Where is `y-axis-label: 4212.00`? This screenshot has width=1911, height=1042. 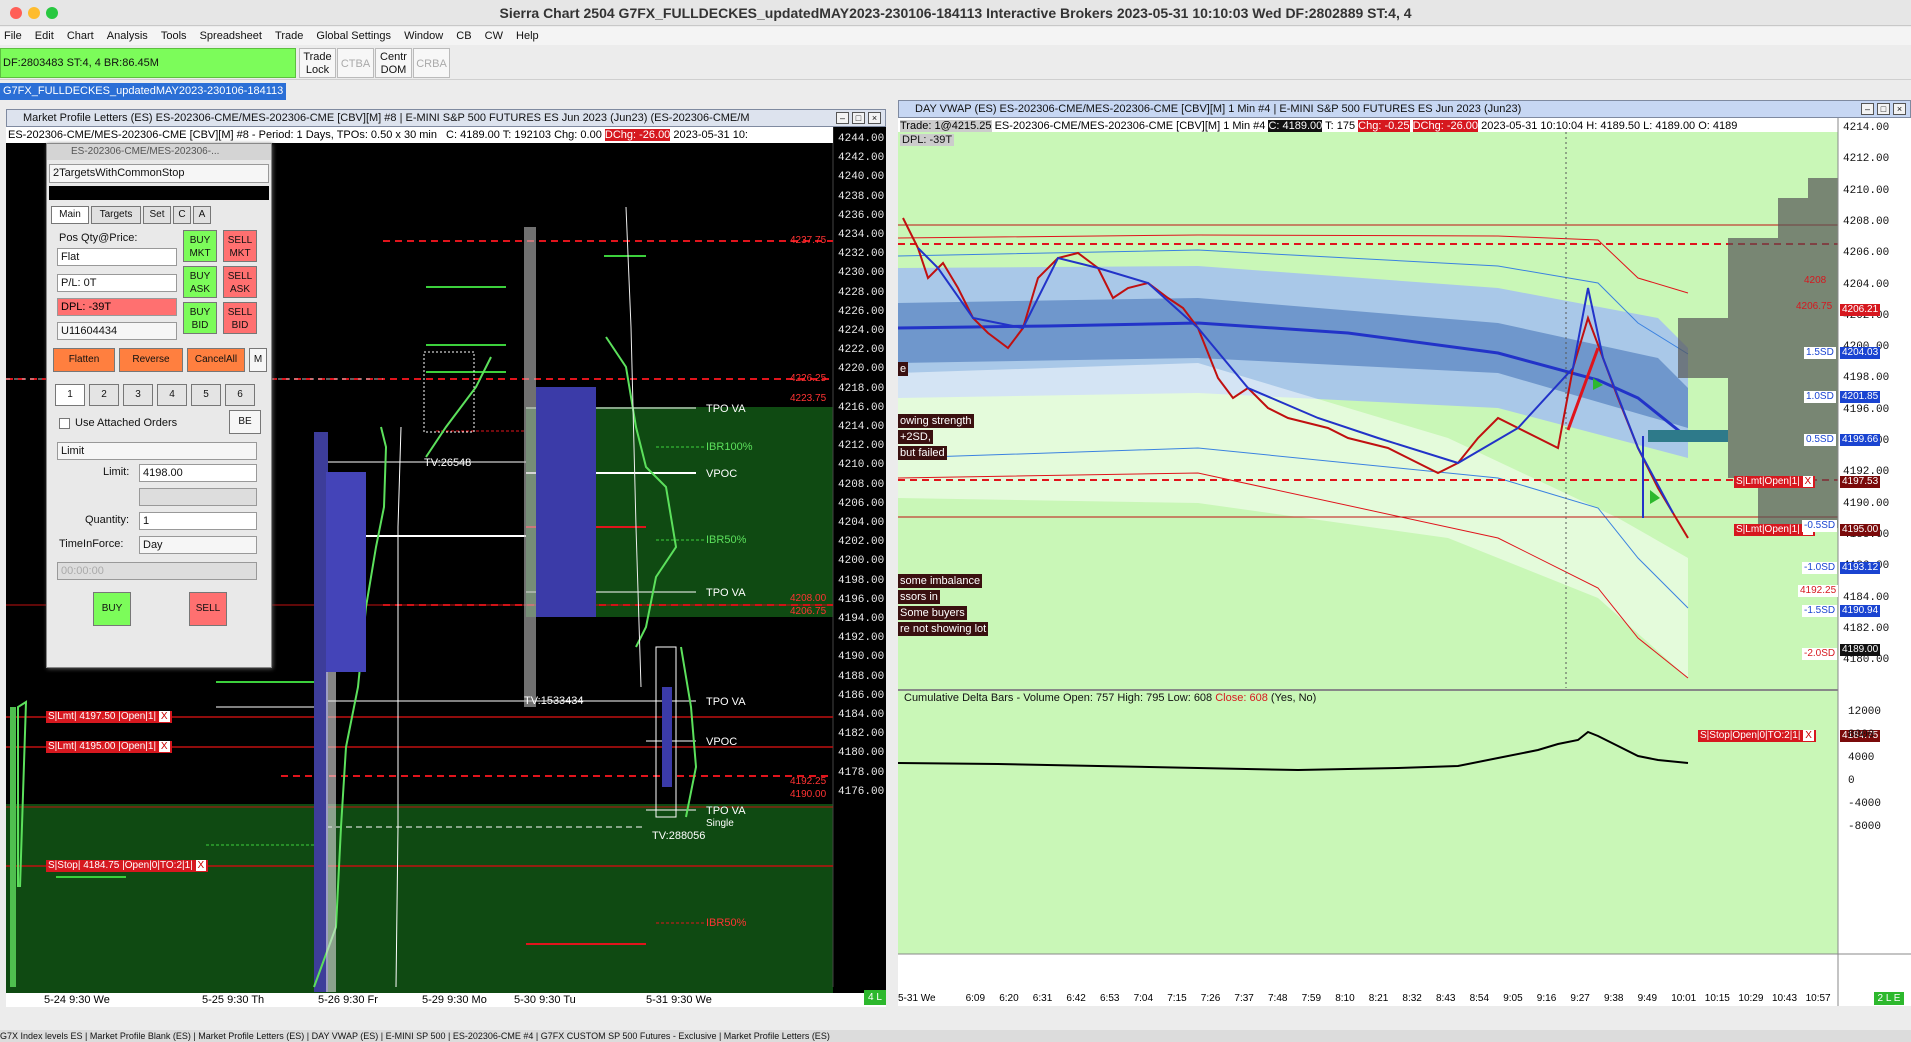 y-axis-label: 4212.00 is located at coordinates (1866, 159).